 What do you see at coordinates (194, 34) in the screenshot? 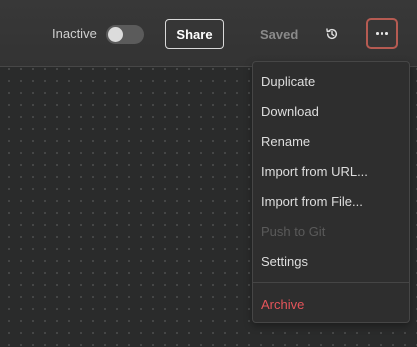
I see `share-button: Share` at bounding box center [194, 34].